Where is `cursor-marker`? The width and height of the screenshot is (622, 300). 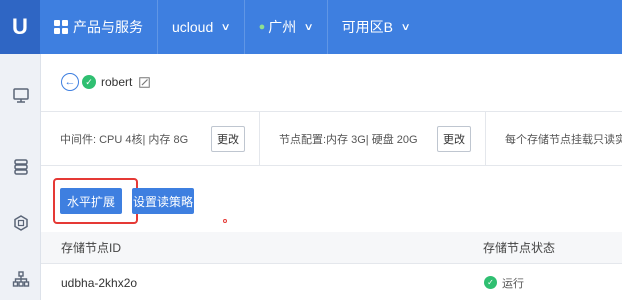
cursor-marker is located at coordinates (225, 221).